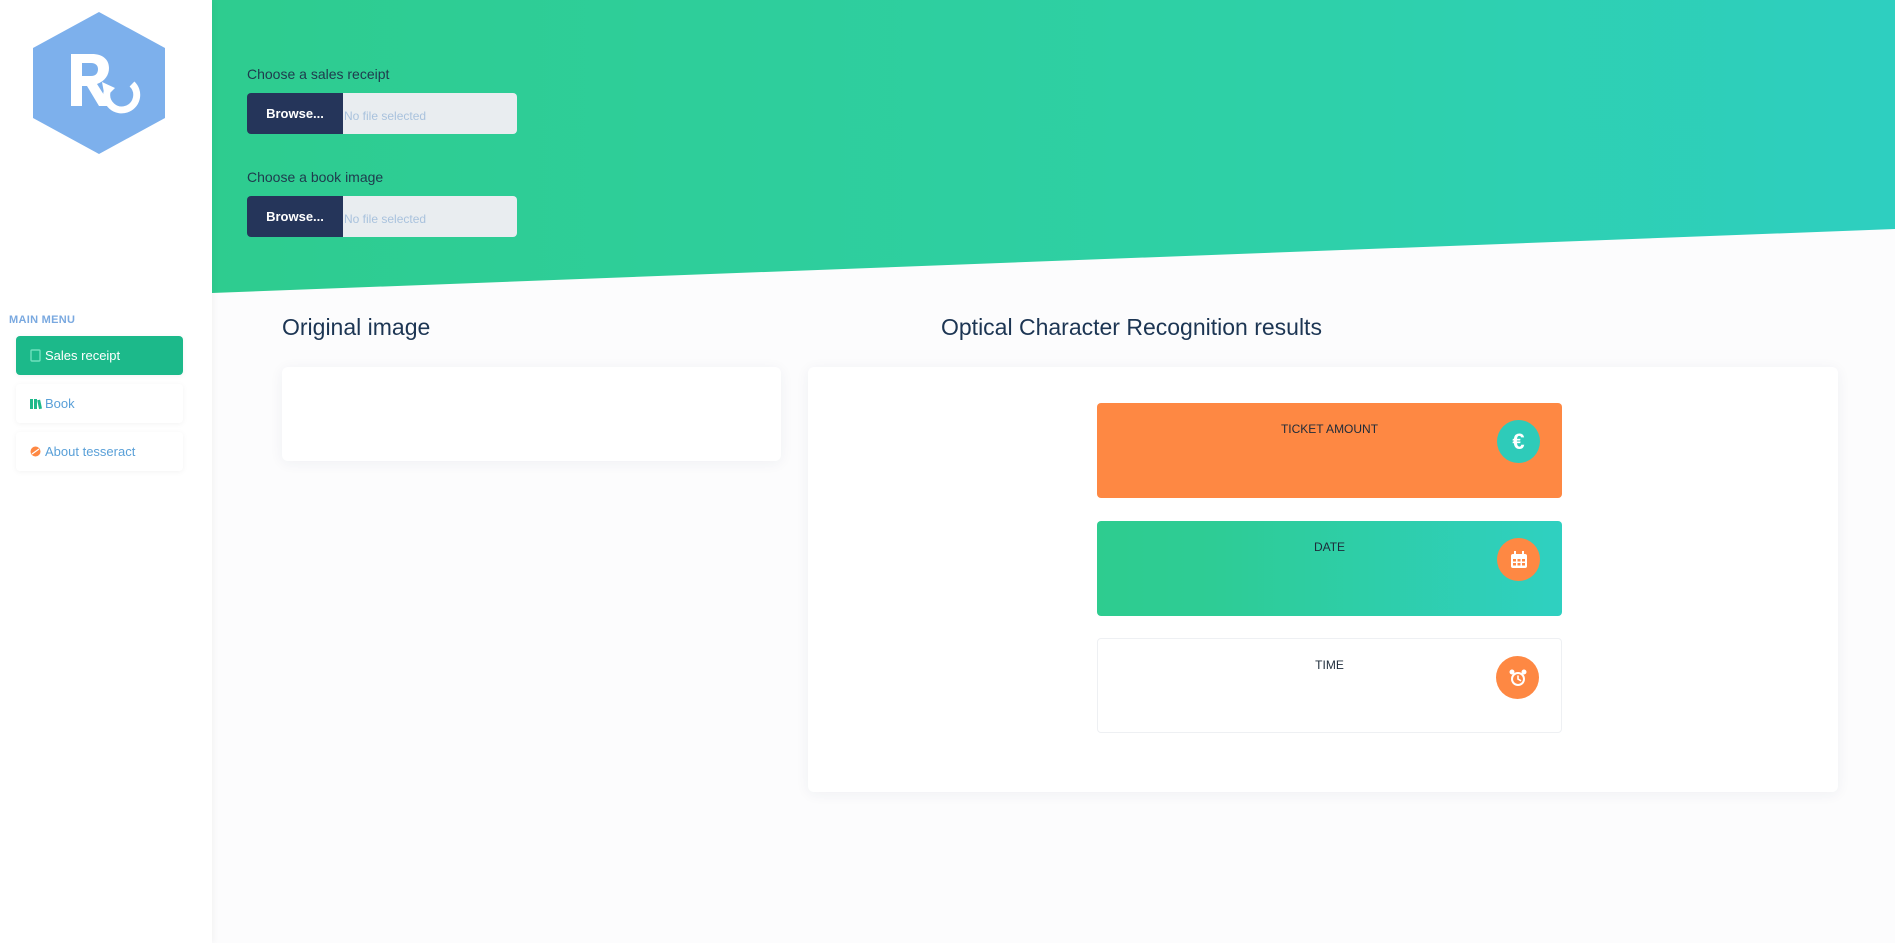 The width and height of the screenshot is (1895, 943). Describe the element at coordinates (430, 216) in the screenshot. I see `book-file-name: No file selected` at that location.